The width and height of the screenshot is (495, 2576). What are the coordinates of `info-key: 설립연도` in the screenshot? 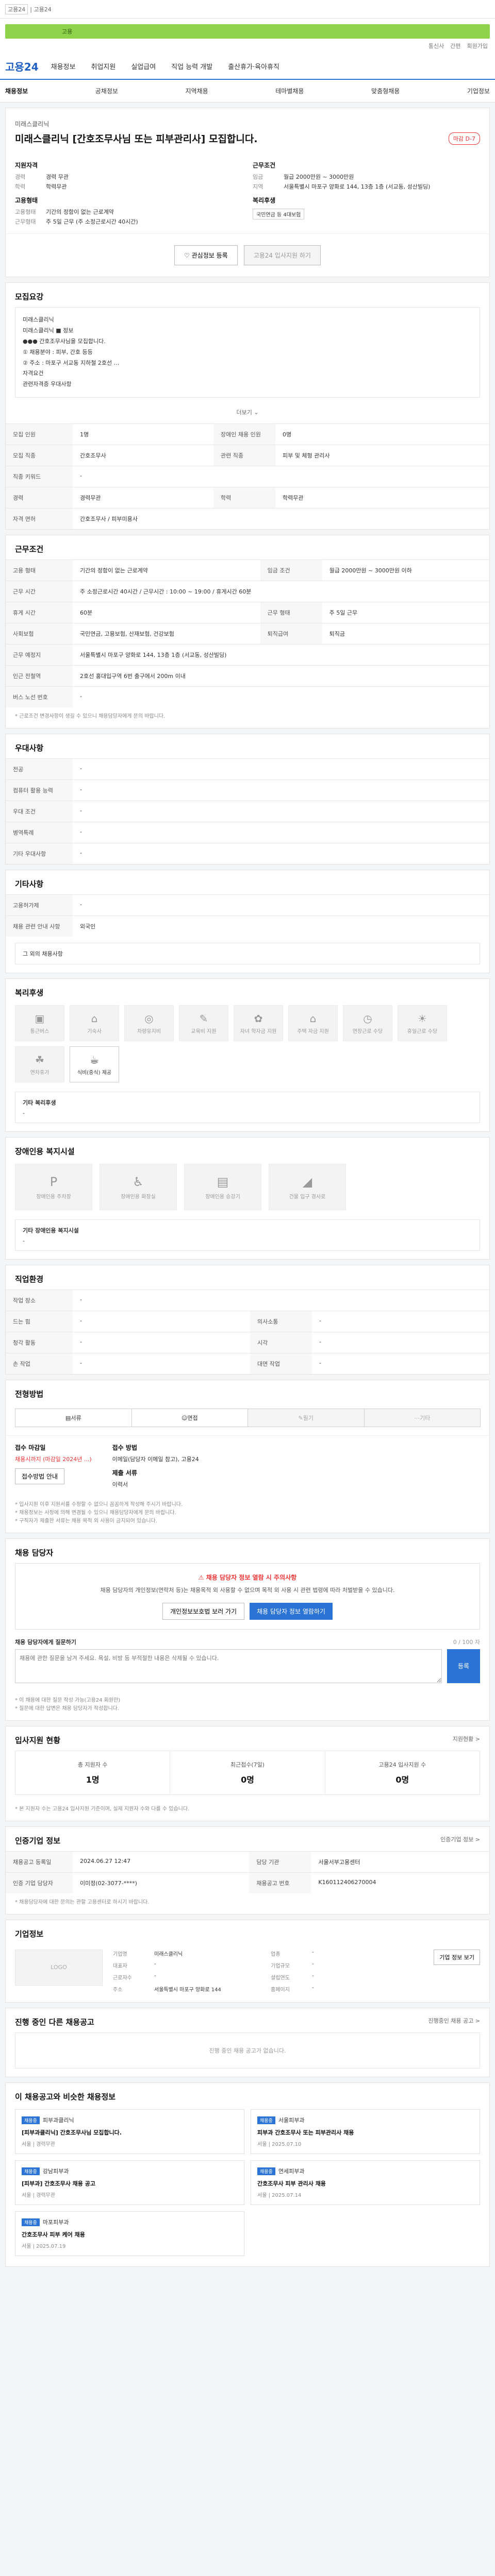 It's located at (280, 1978).